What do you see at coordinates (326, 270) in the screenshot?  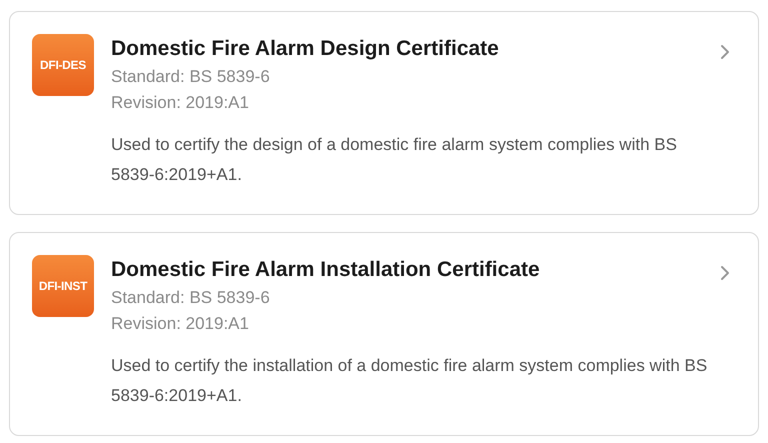 I see `certificate-title: Domestic Fire Alarm Installation Certificate` at bounding box center [326, 270].